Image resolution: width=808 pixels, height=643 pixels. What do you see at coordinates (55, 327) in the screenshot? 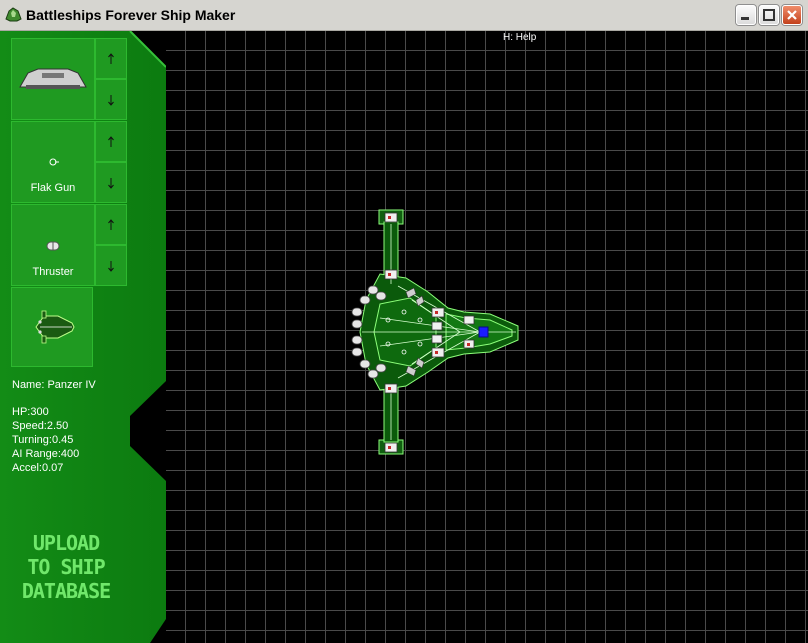
I see `ship-preview-icon` at bounding box center [55, 327].